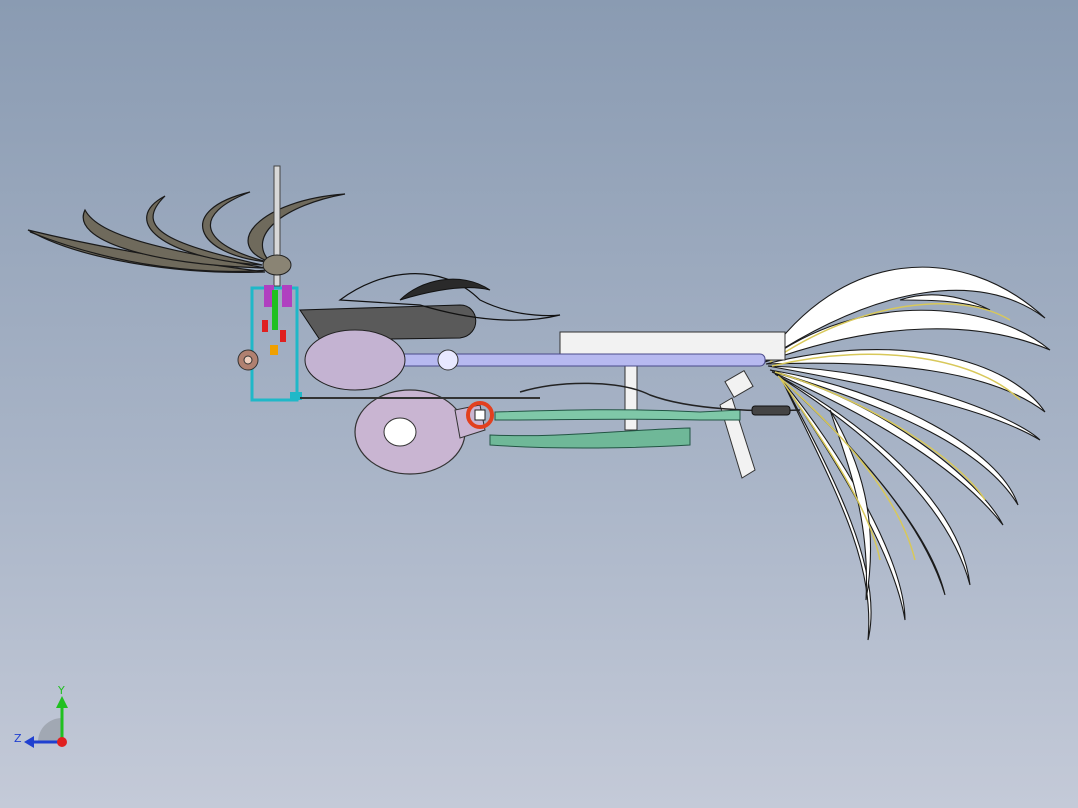  Describe the element at coordinates (590, 438) in the screenshot. I see `lower-hose` at that location.